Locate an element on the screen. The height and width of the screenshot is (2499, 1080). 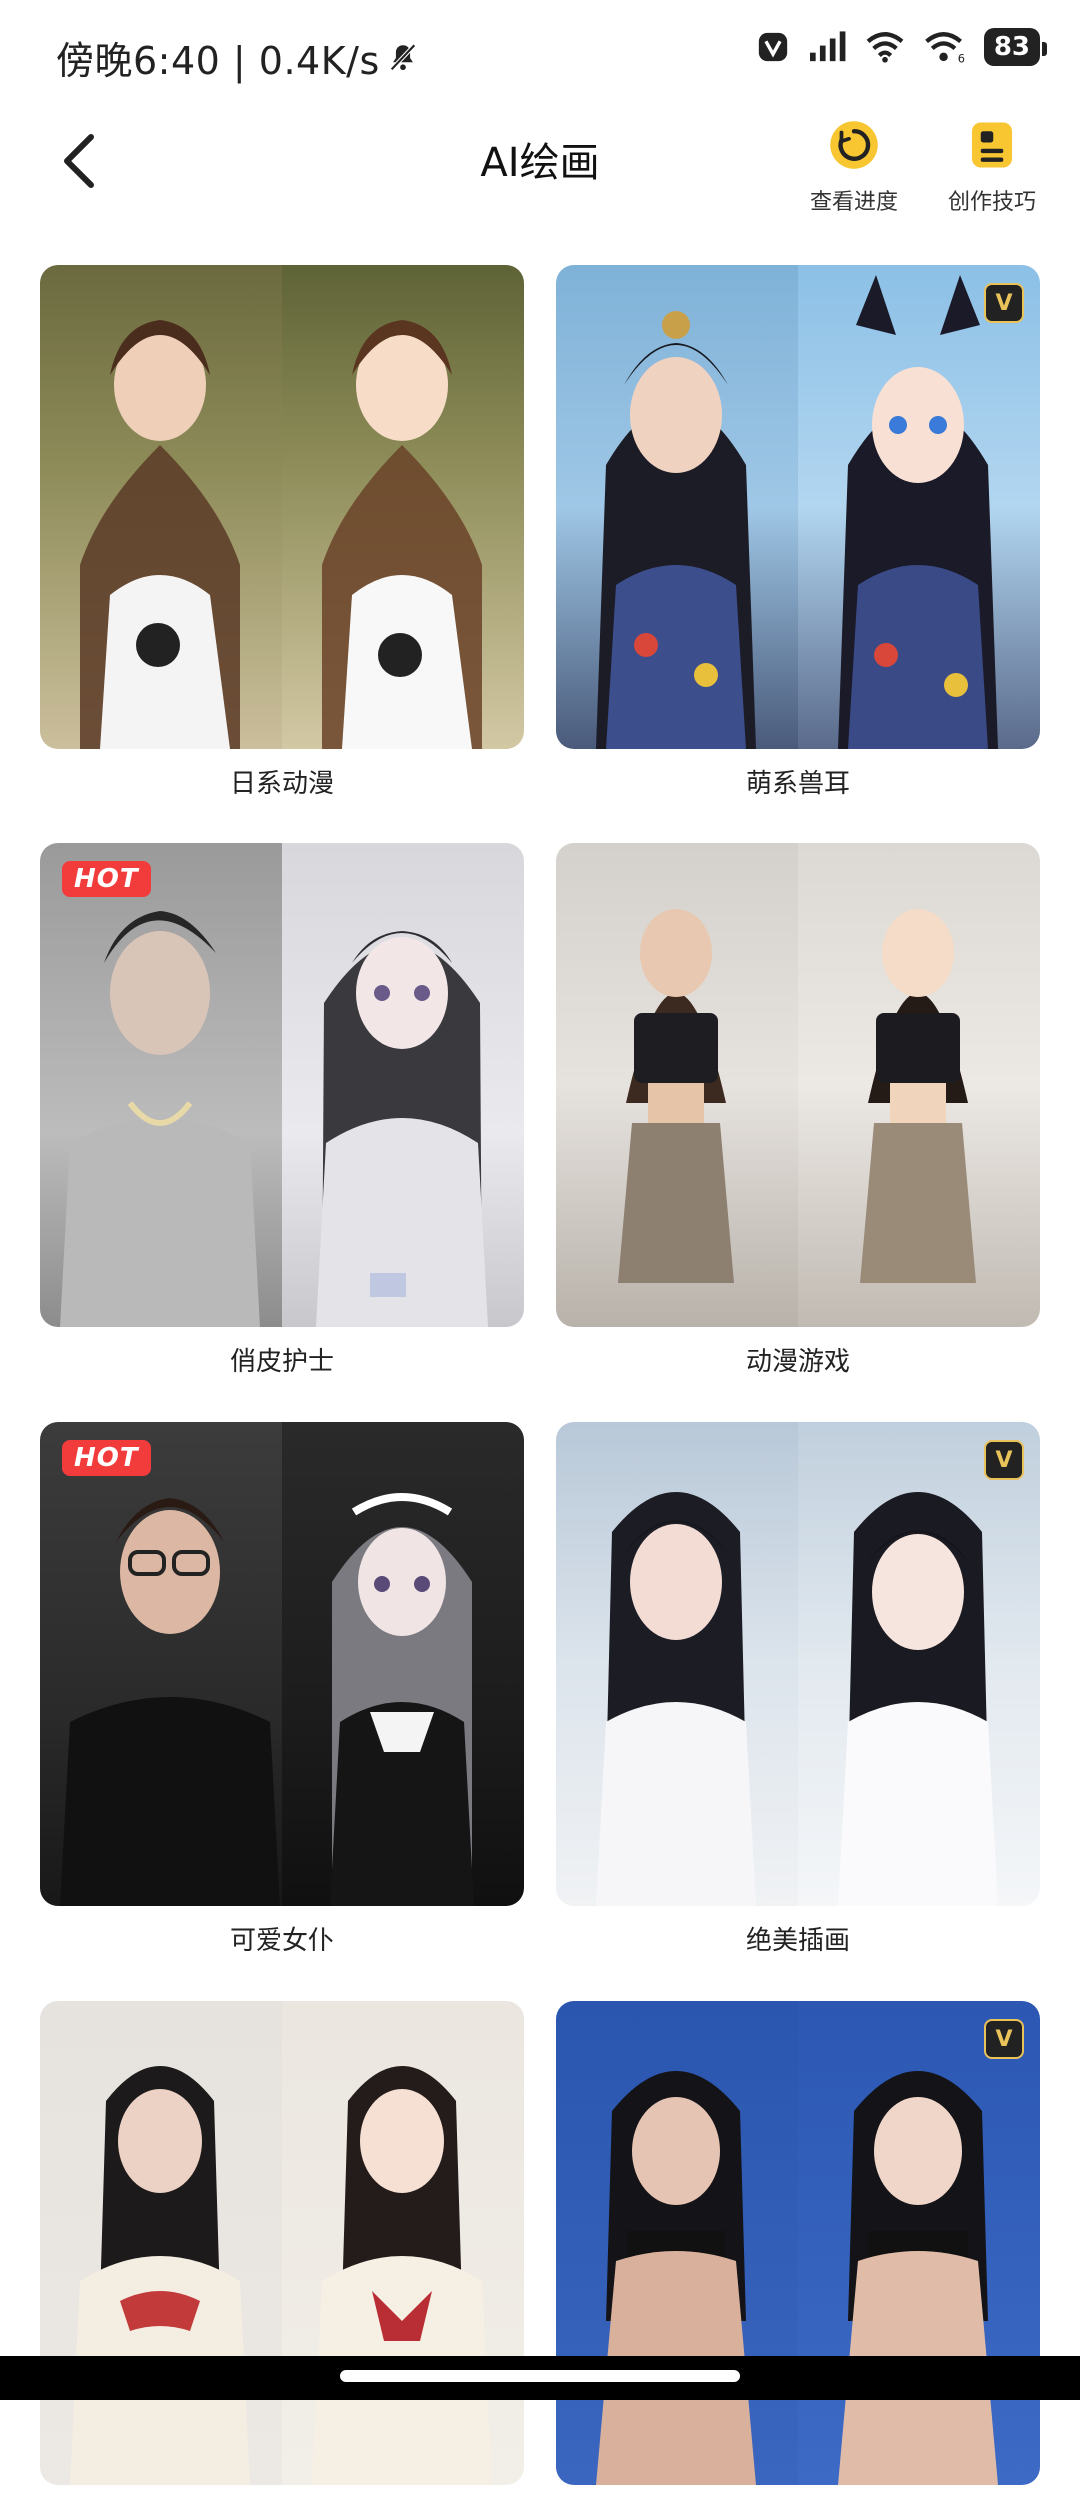
gesture-nav-bar is located at coordinates (540, 2378).